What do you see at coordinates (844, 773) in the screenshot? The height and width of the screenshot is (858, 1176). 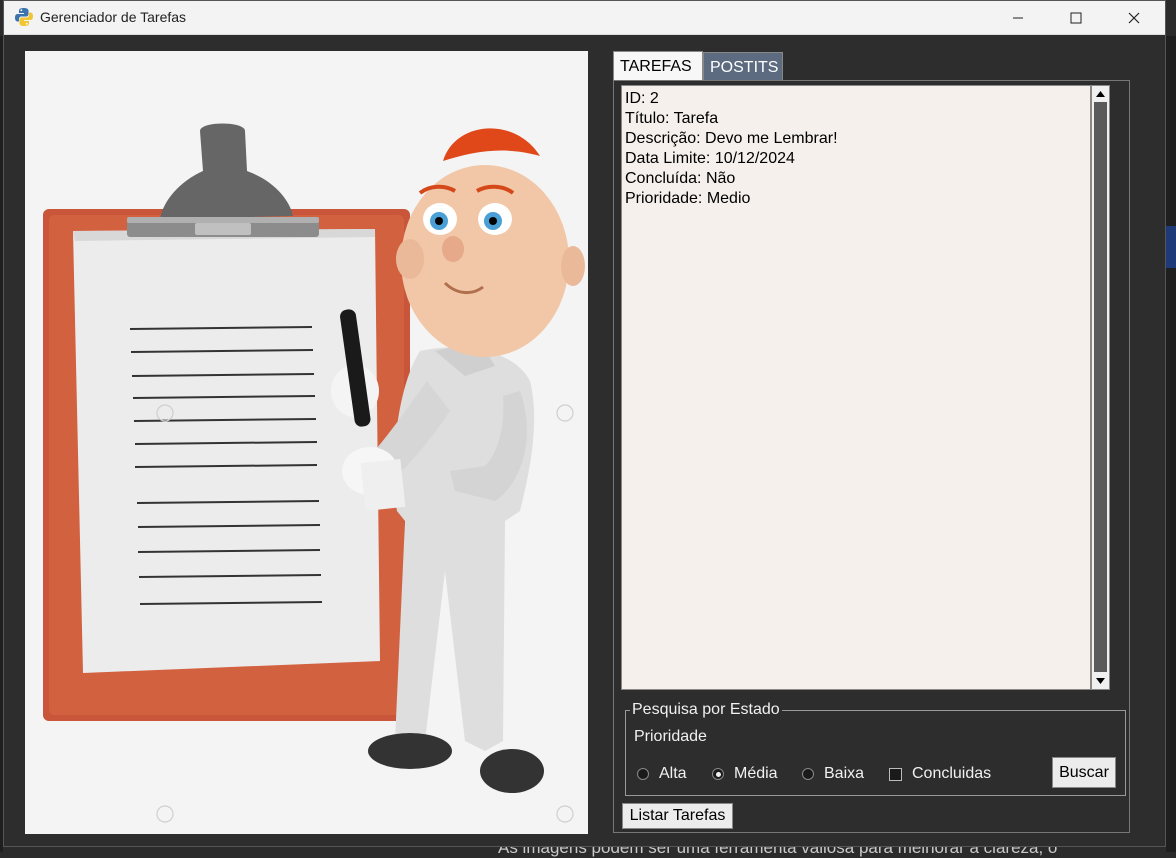 I see `radio-baixa-label: Baixa` at bounding box center [844, 773].